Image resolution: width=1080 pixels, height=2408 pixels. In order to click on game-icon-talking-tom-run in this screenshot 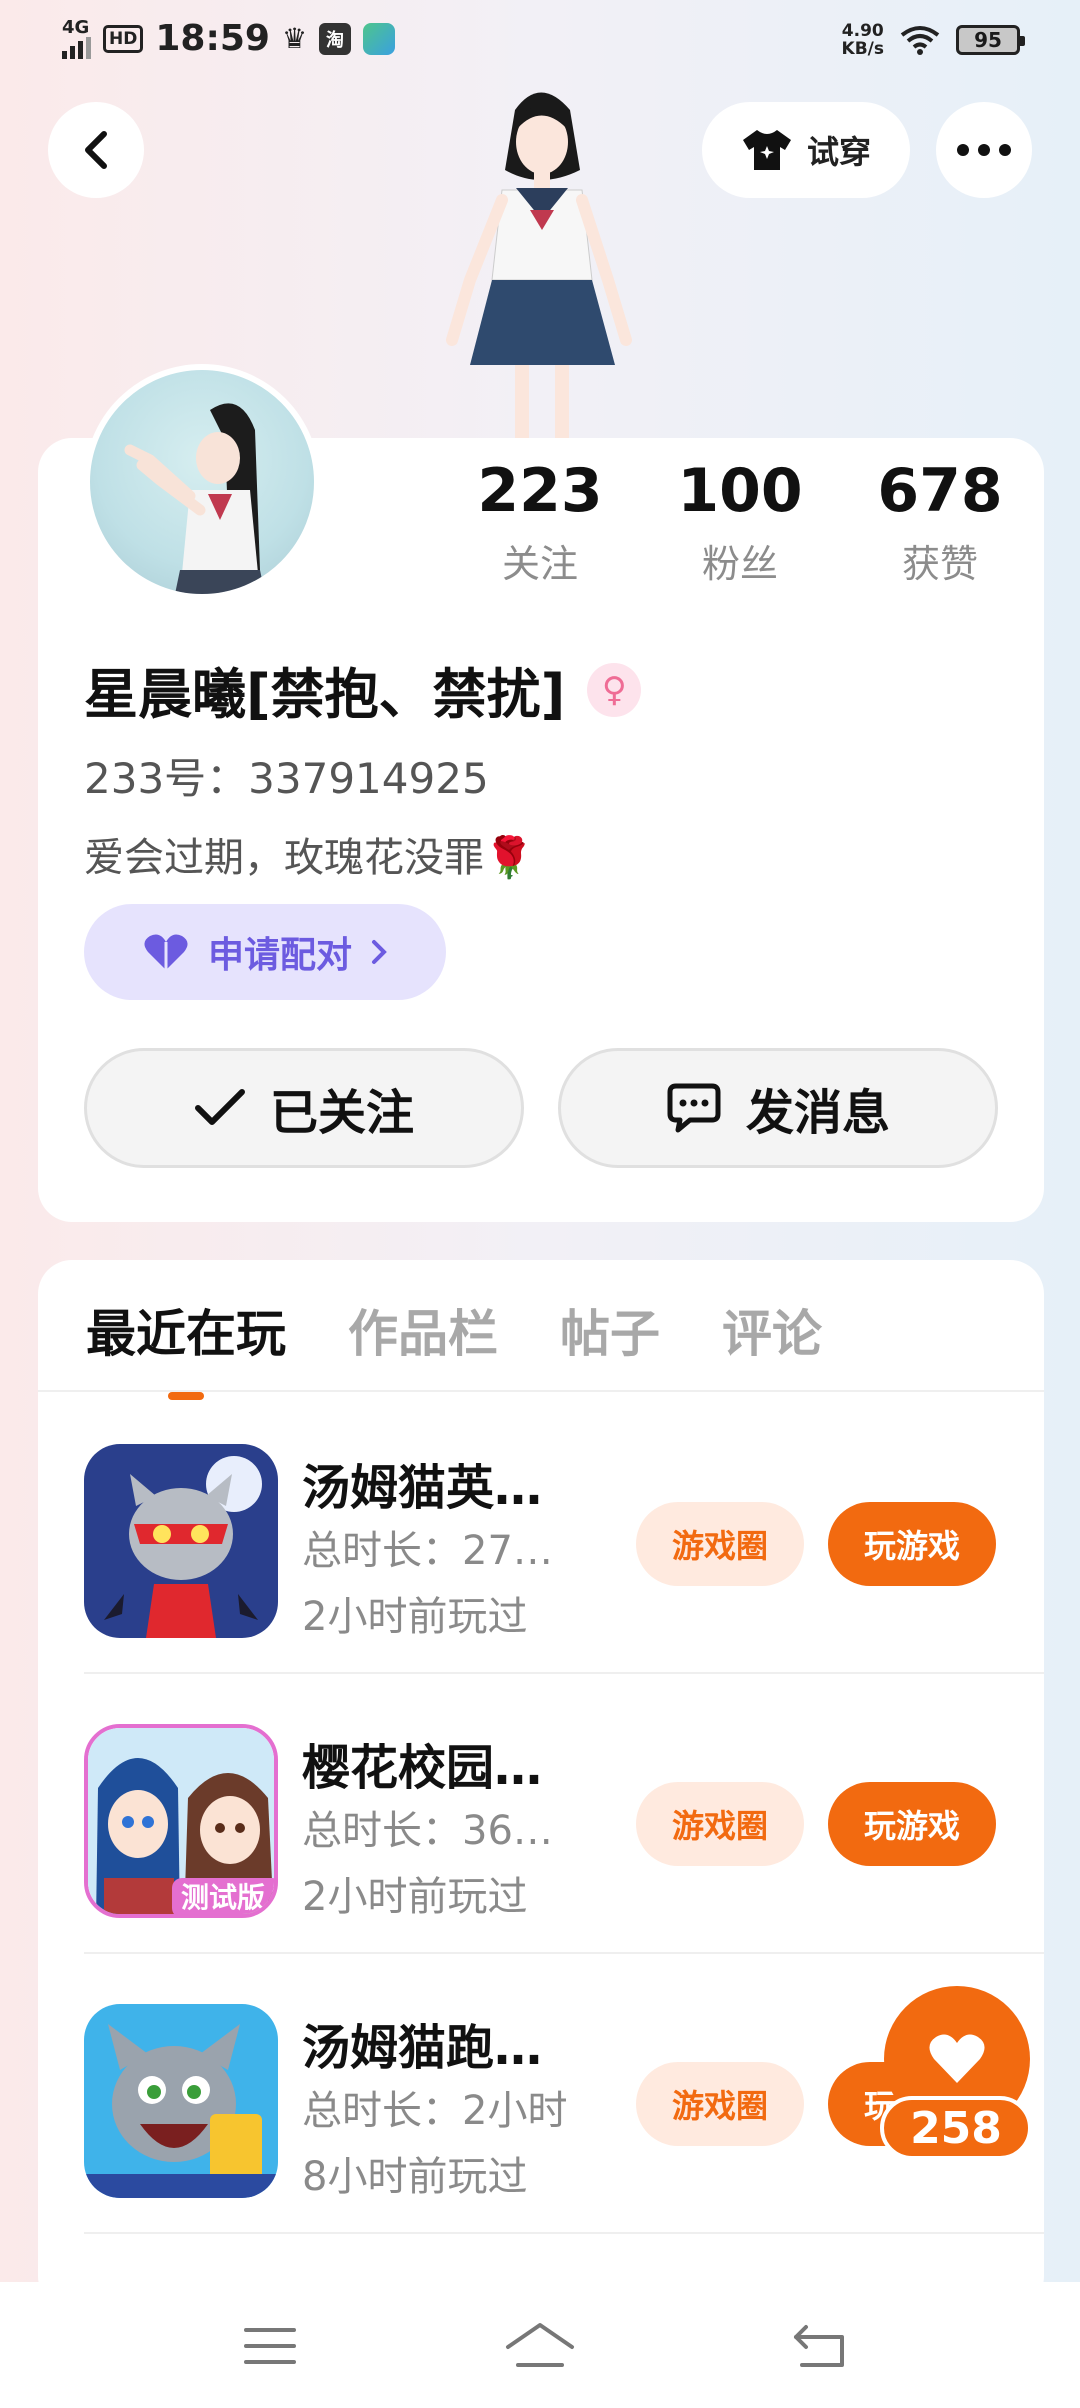, I will do `click(181, 2101)`.